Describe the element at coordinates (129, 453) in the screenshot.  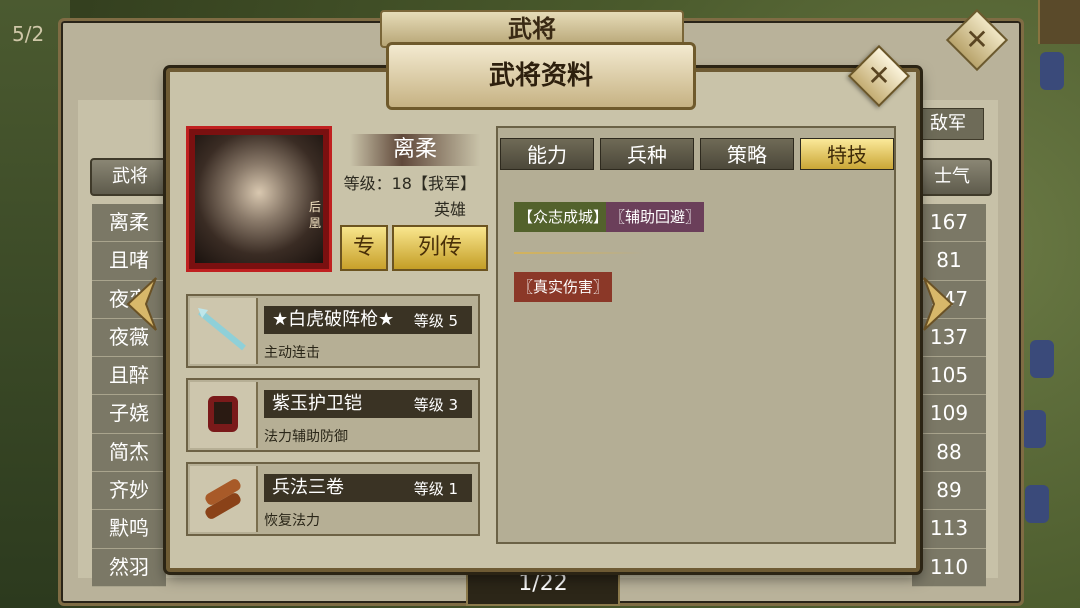
I see `table-row: 简杰` at that location.